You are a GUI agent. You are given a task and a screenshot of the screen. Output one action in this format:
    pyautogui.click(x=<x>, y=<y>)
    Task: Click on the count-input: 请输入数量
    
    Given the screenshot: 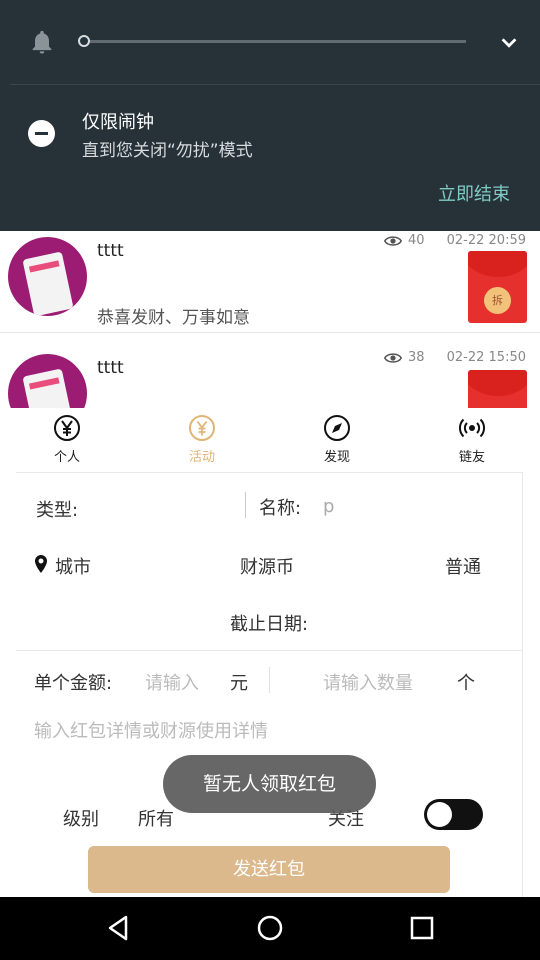 What is the action you would take?
    pyautogui.click(x=368, y=682)
    